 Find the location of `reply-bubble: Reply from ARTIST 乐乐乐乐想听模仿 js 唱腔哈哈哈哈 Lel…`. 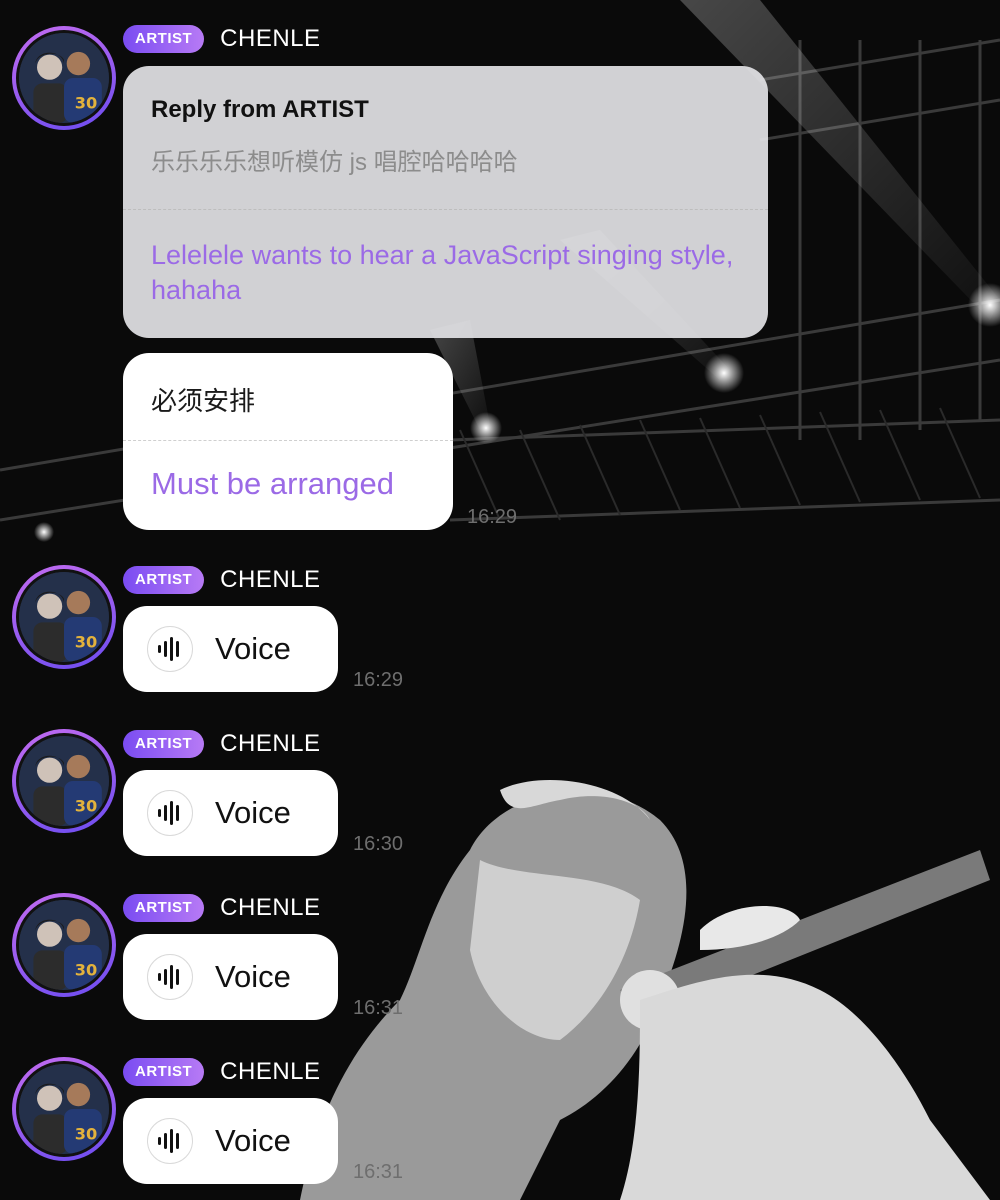

reply-bubble: Reply from ARTIST 乐乐乐乐想听模仿 js 唱腔哈哈哈哈 Lel… is located at coordinates (445, 202).